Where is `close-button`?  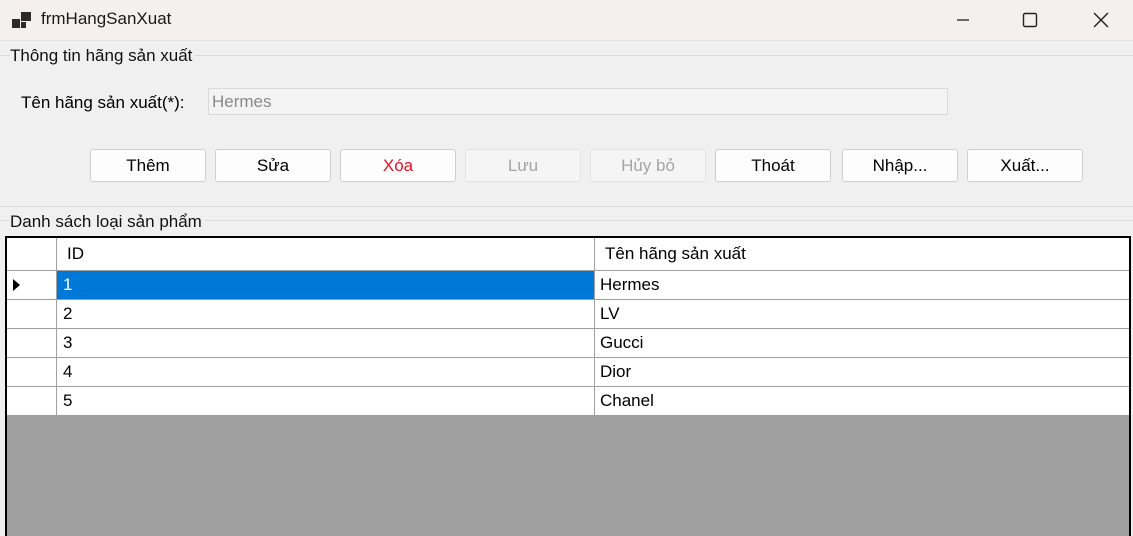 close-button is located at coordinates (1099, 20).